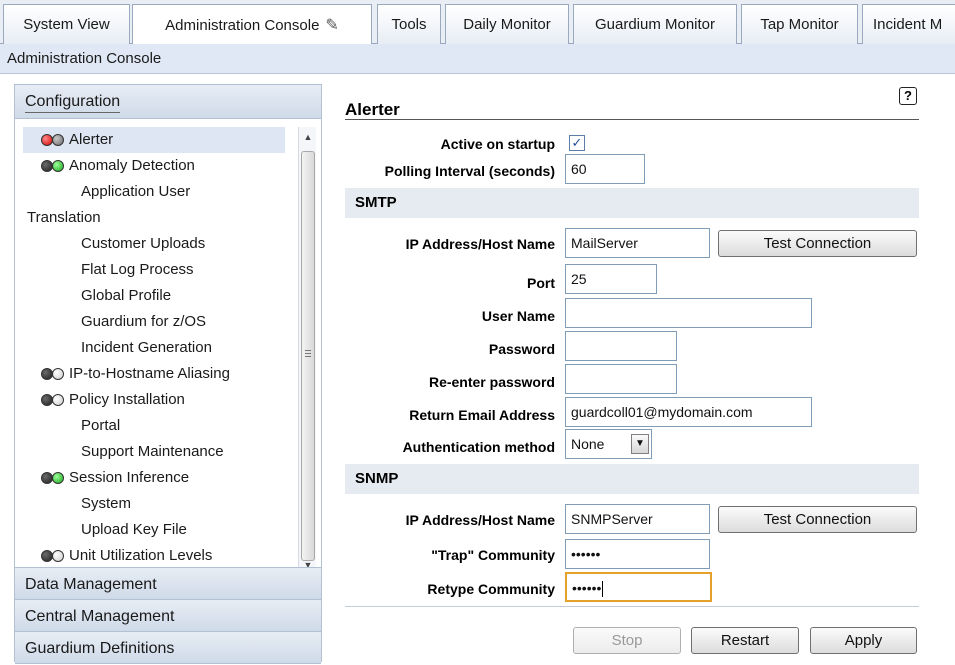  I want to click on smtp-port-label: Port, so click(541, 283).